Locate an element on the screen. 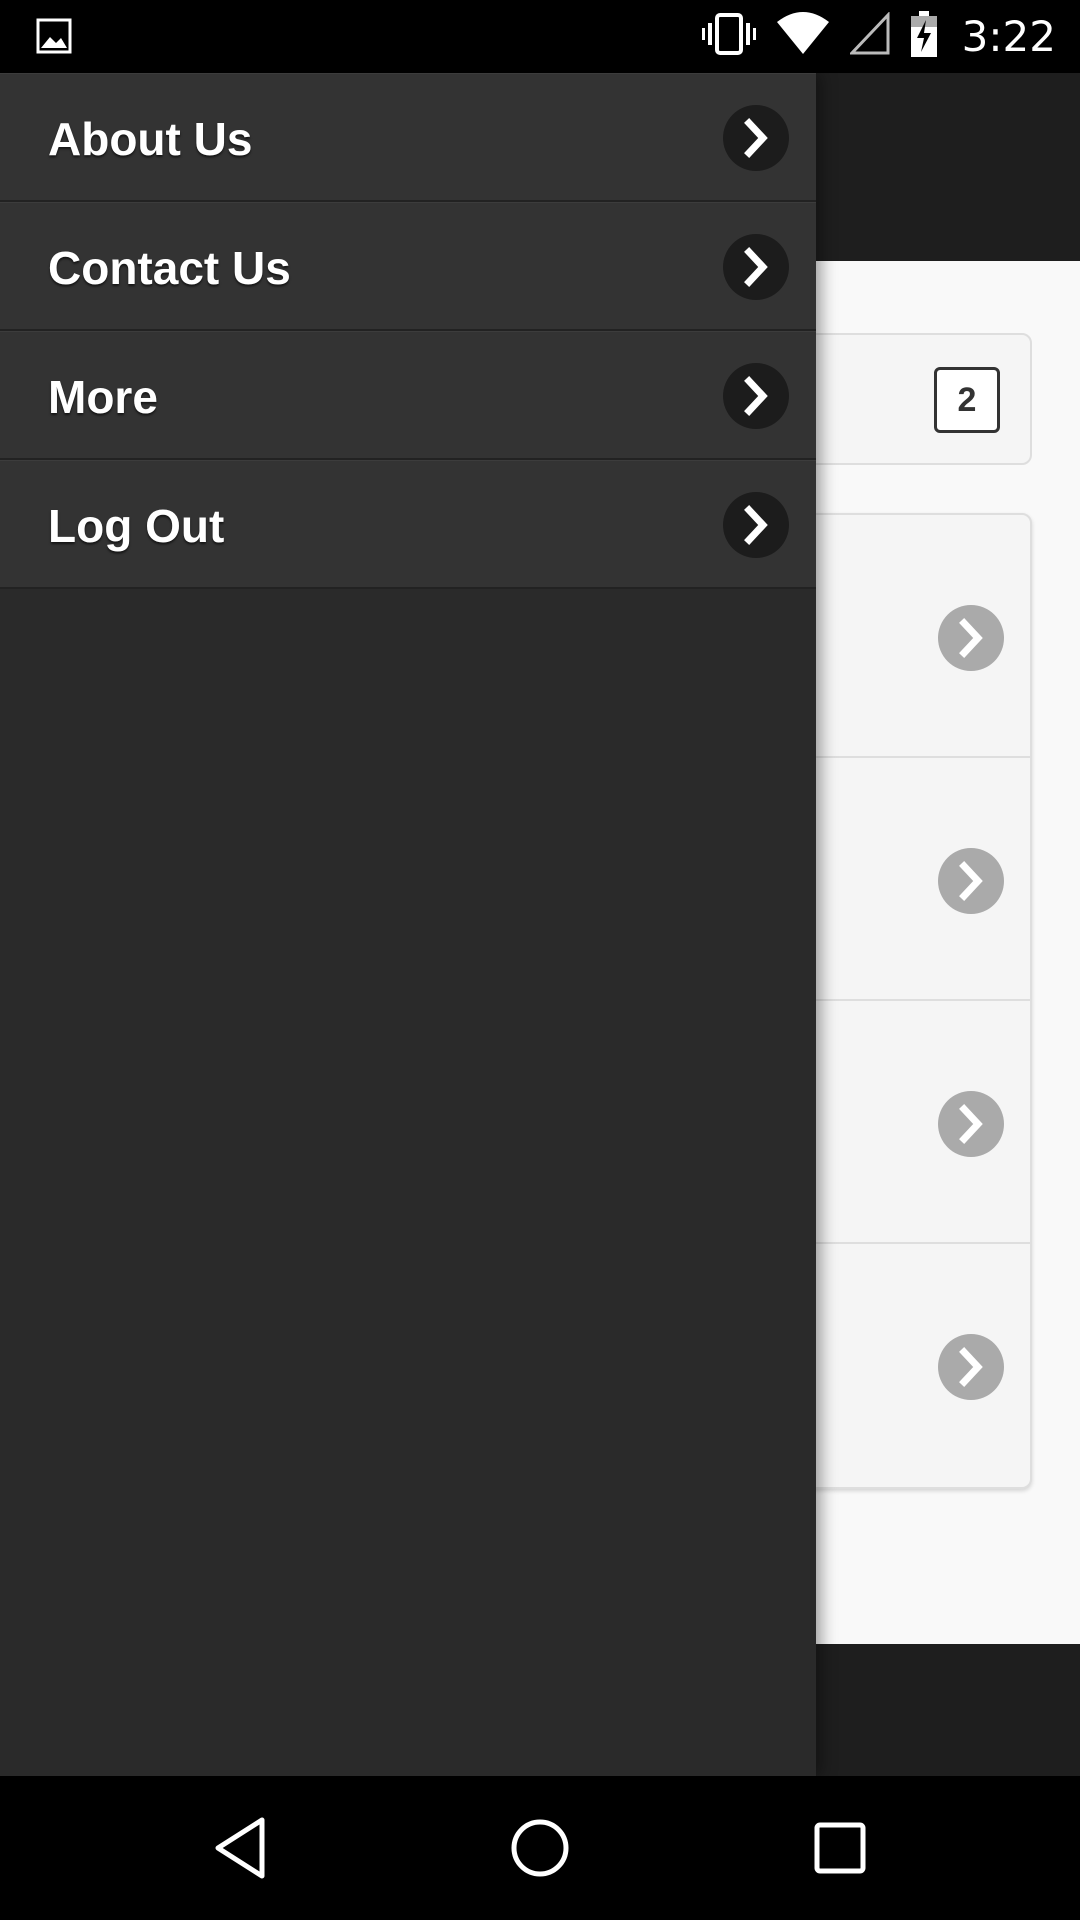  menu-item-label: Contact Us is located at coordinates (169, 267).